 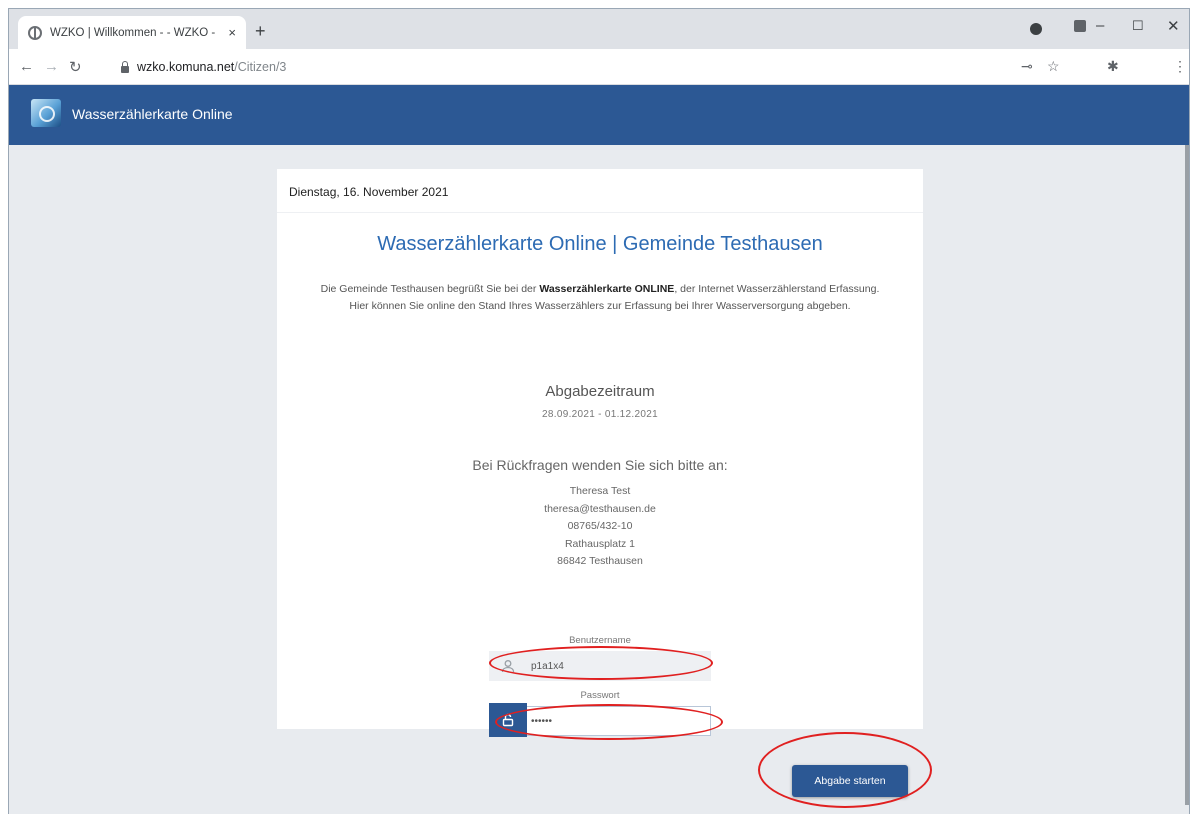 I want to click on new-tab-button: +, so click(x=260, y=31).